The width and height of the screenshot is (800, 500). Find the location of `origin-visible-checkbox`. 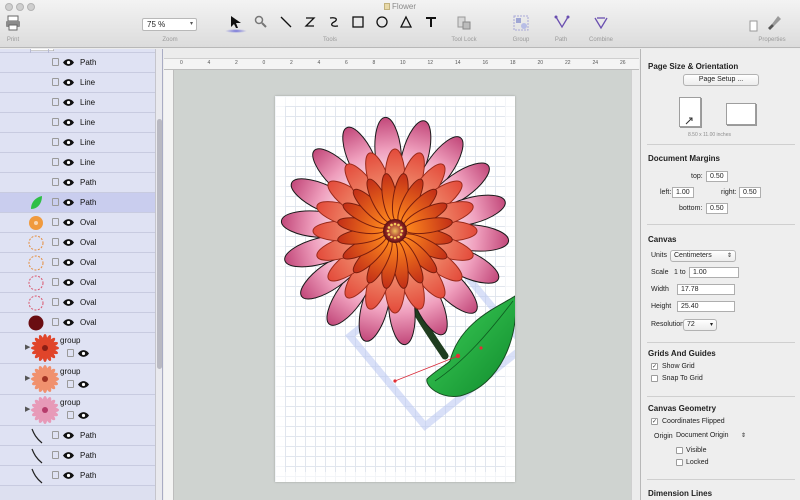

origin-visible-checkbox is located at coordinates (679, 450).